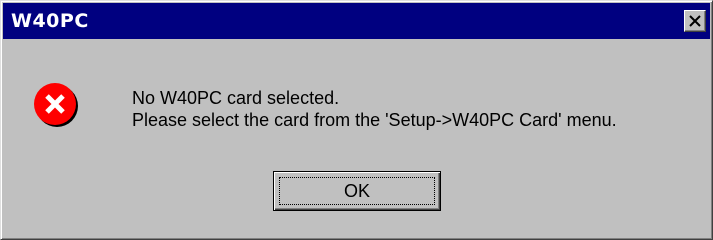 The height and width of the screenshot is (240, 713). I want to click on window-title: W40PC, so click(50, 21).